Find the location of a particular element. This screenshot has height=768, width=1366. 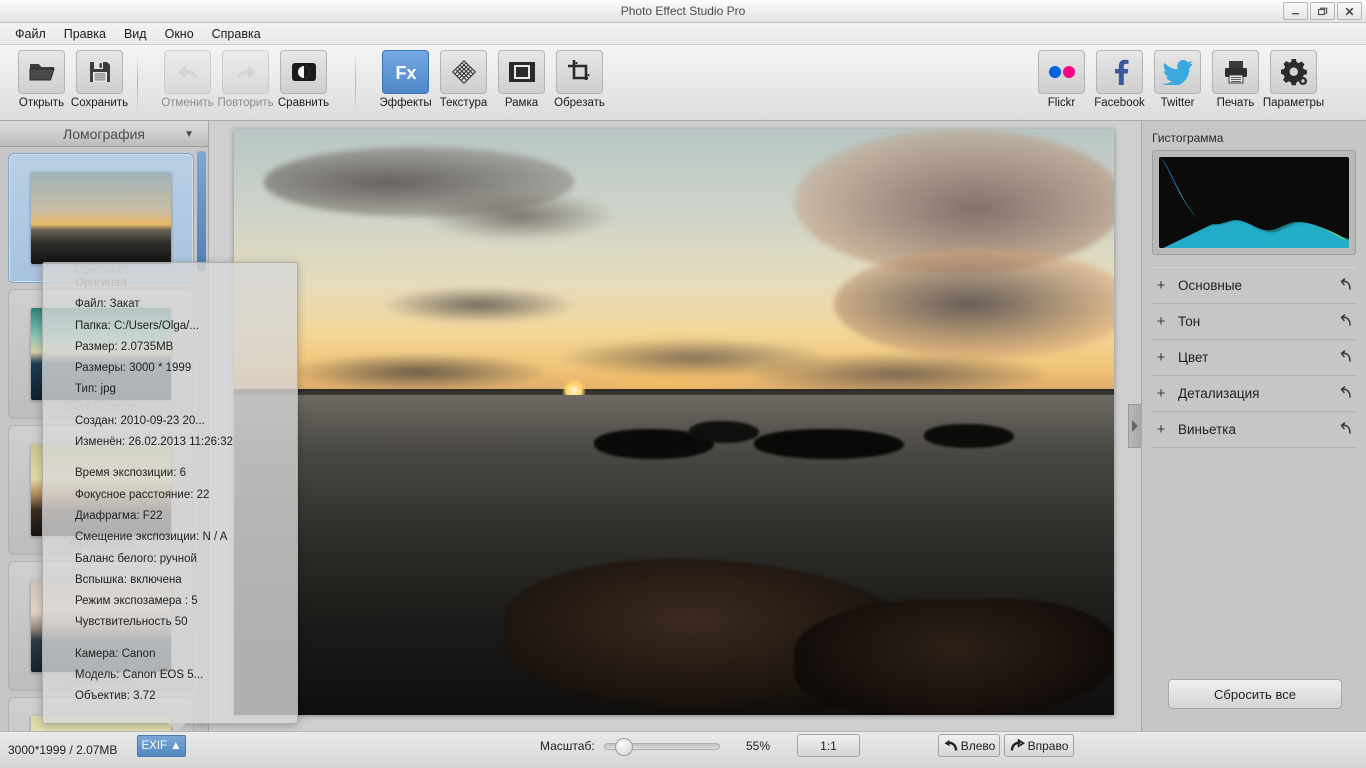

section-label: Тон is located at coordinates (1189, 321).